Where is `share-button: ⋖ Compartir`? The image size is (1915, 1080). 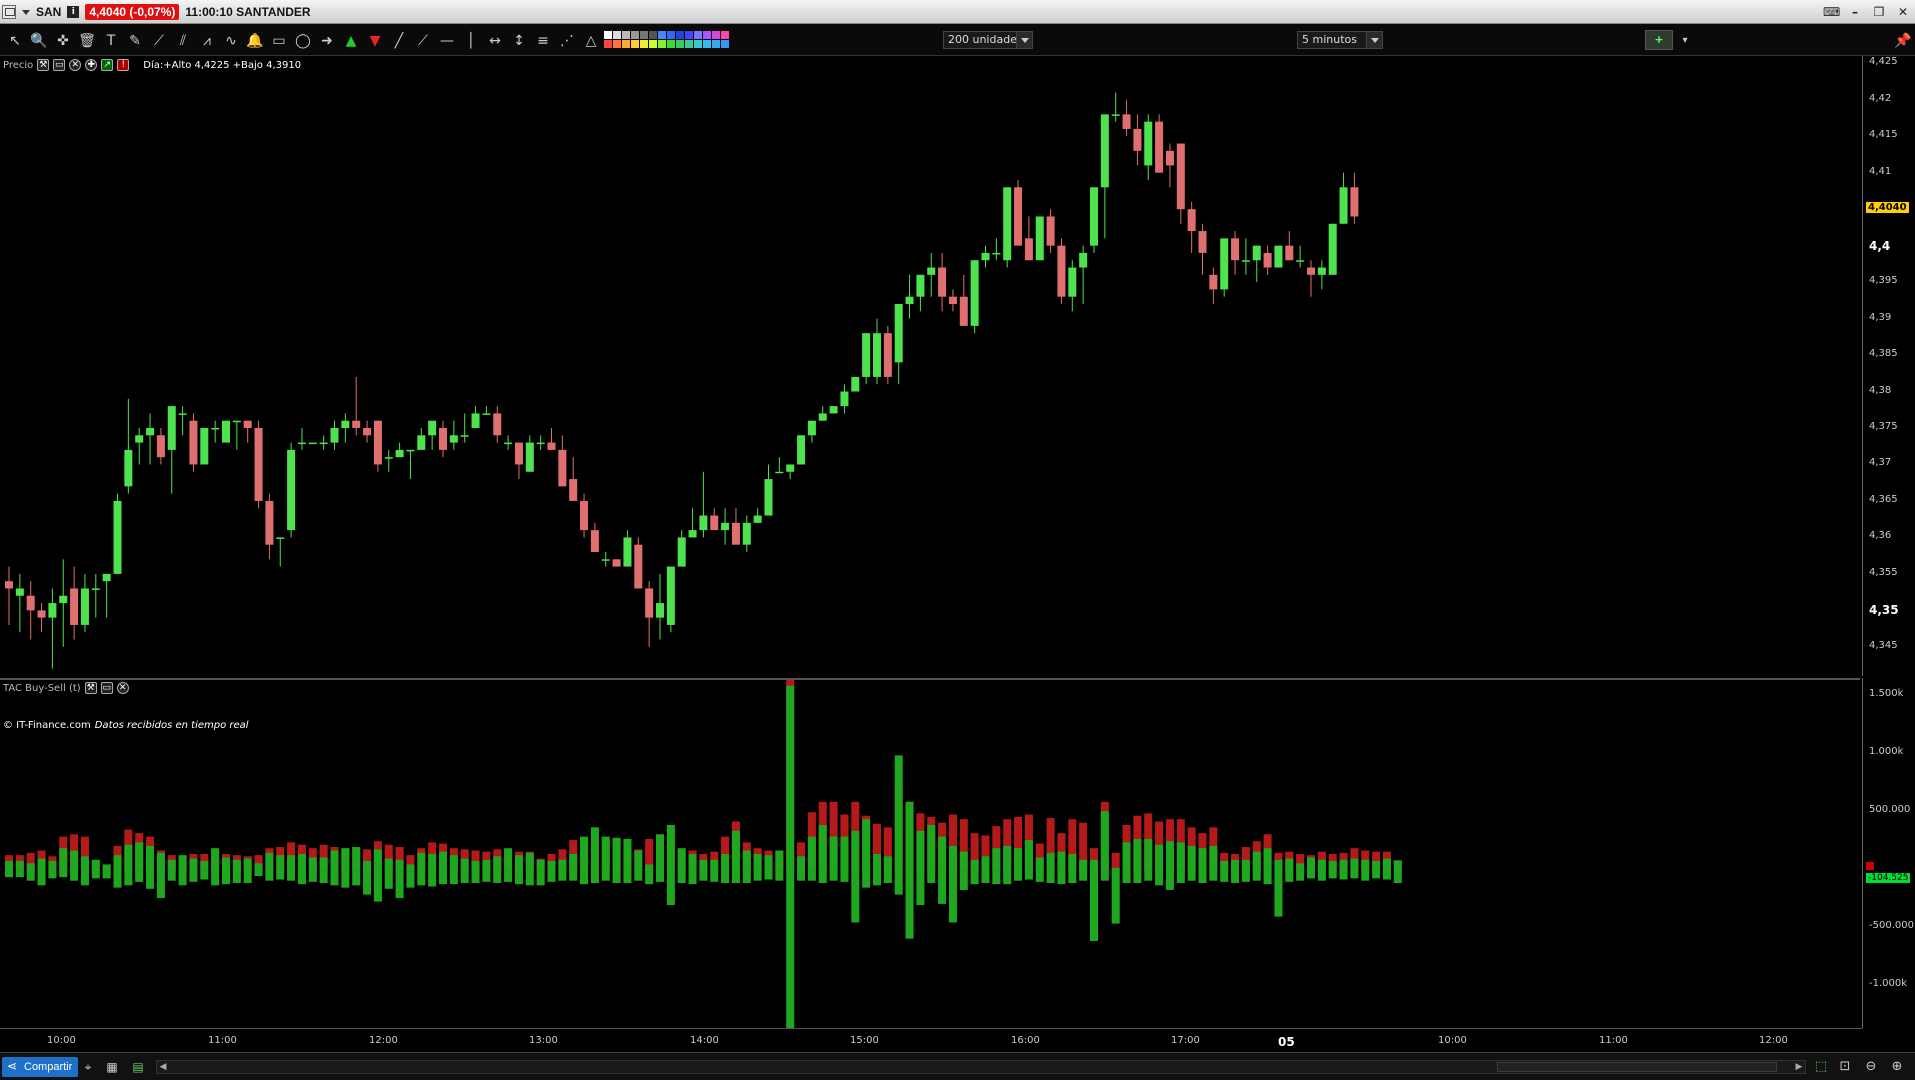 share-button: ⋖ Compartir is located at coordinates (40, 1067).